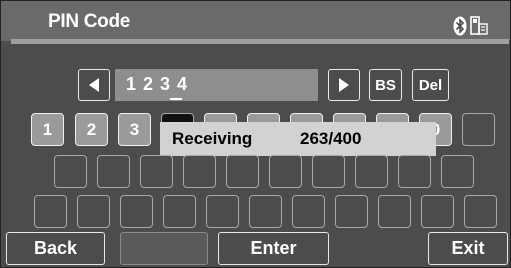  I want to click on arrow-left-icon, so click(94, 85).